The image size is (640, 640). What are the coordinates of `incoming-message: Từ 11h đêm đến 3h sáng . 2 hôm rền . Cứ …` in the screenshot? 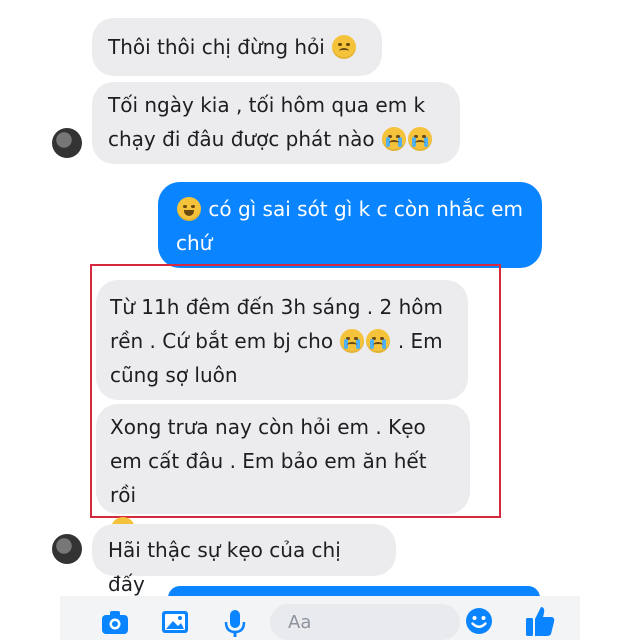 It's located at (282, 340).